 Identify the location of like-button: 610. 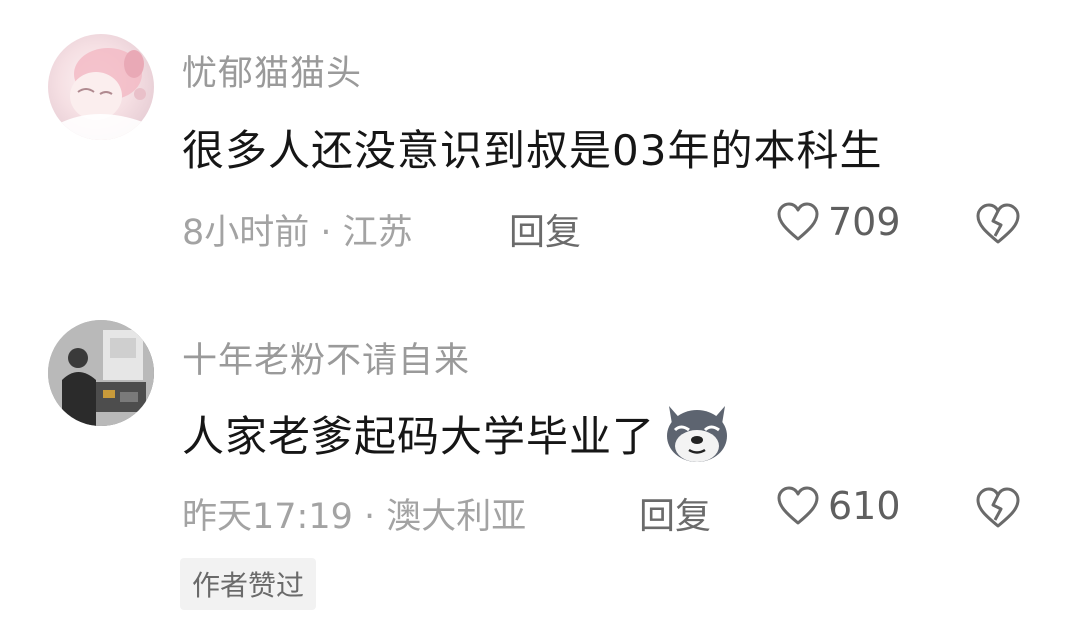
(838, 506).